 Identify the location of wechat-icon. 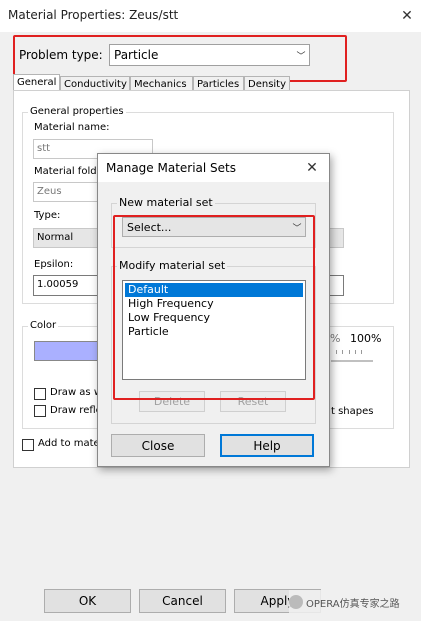
(296, 602).